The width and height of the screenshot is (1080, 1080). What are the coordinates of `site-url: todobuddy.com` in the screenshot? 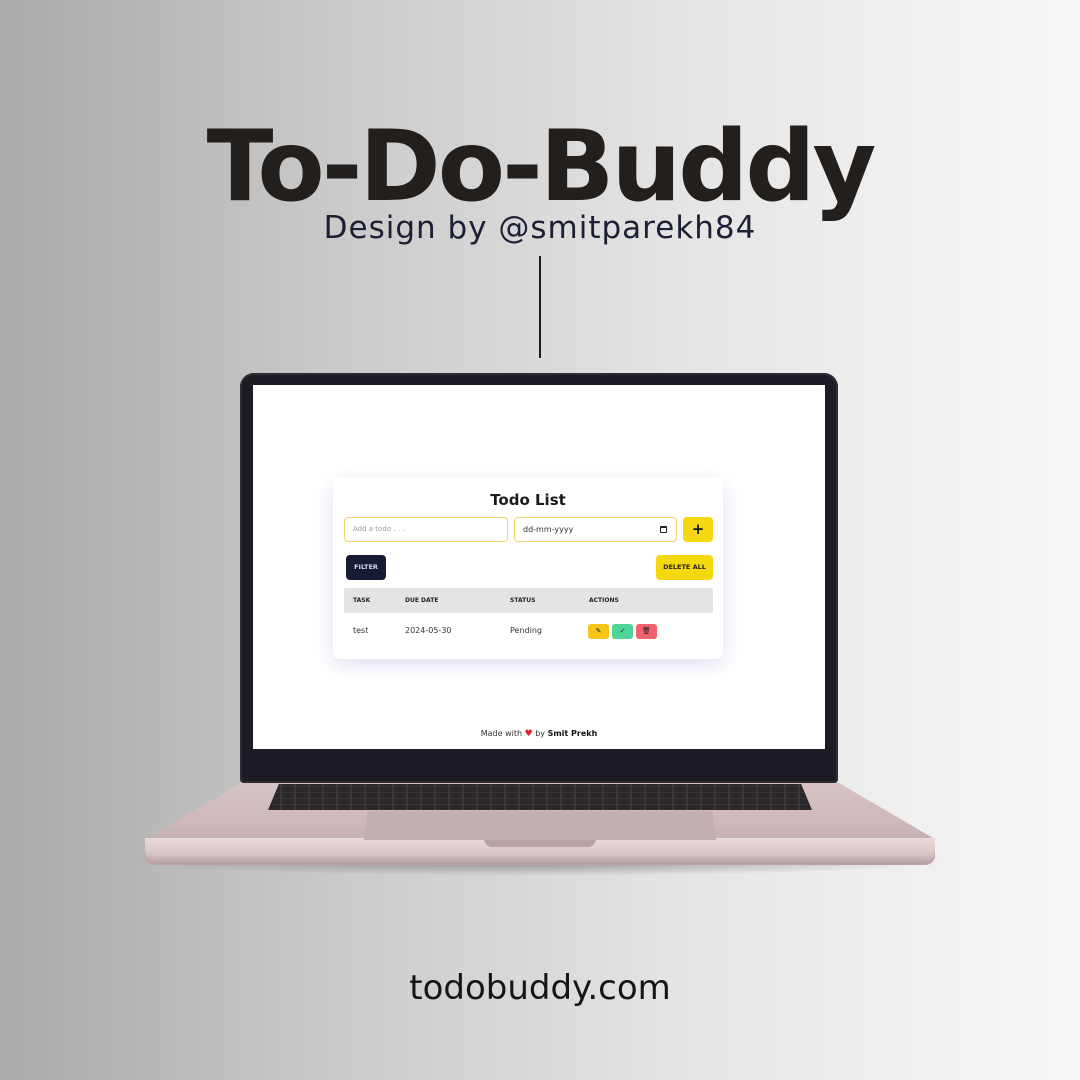 It's located at (540, 988).